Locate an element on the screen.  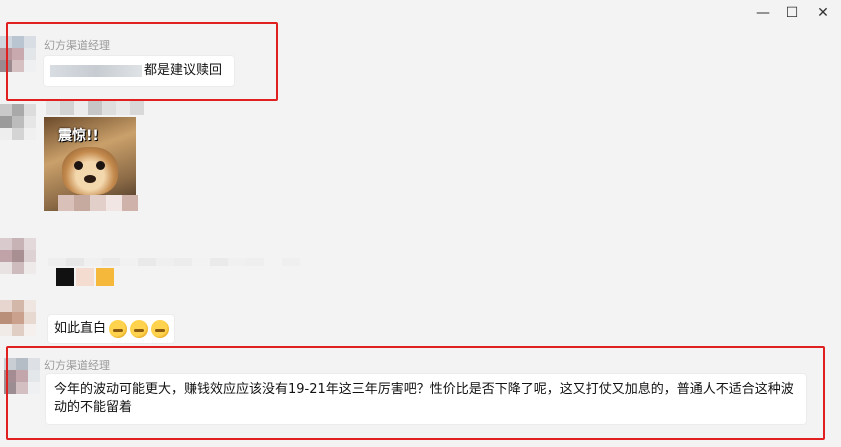
message-text: 如此直白 is located at coordinates (80, 328).